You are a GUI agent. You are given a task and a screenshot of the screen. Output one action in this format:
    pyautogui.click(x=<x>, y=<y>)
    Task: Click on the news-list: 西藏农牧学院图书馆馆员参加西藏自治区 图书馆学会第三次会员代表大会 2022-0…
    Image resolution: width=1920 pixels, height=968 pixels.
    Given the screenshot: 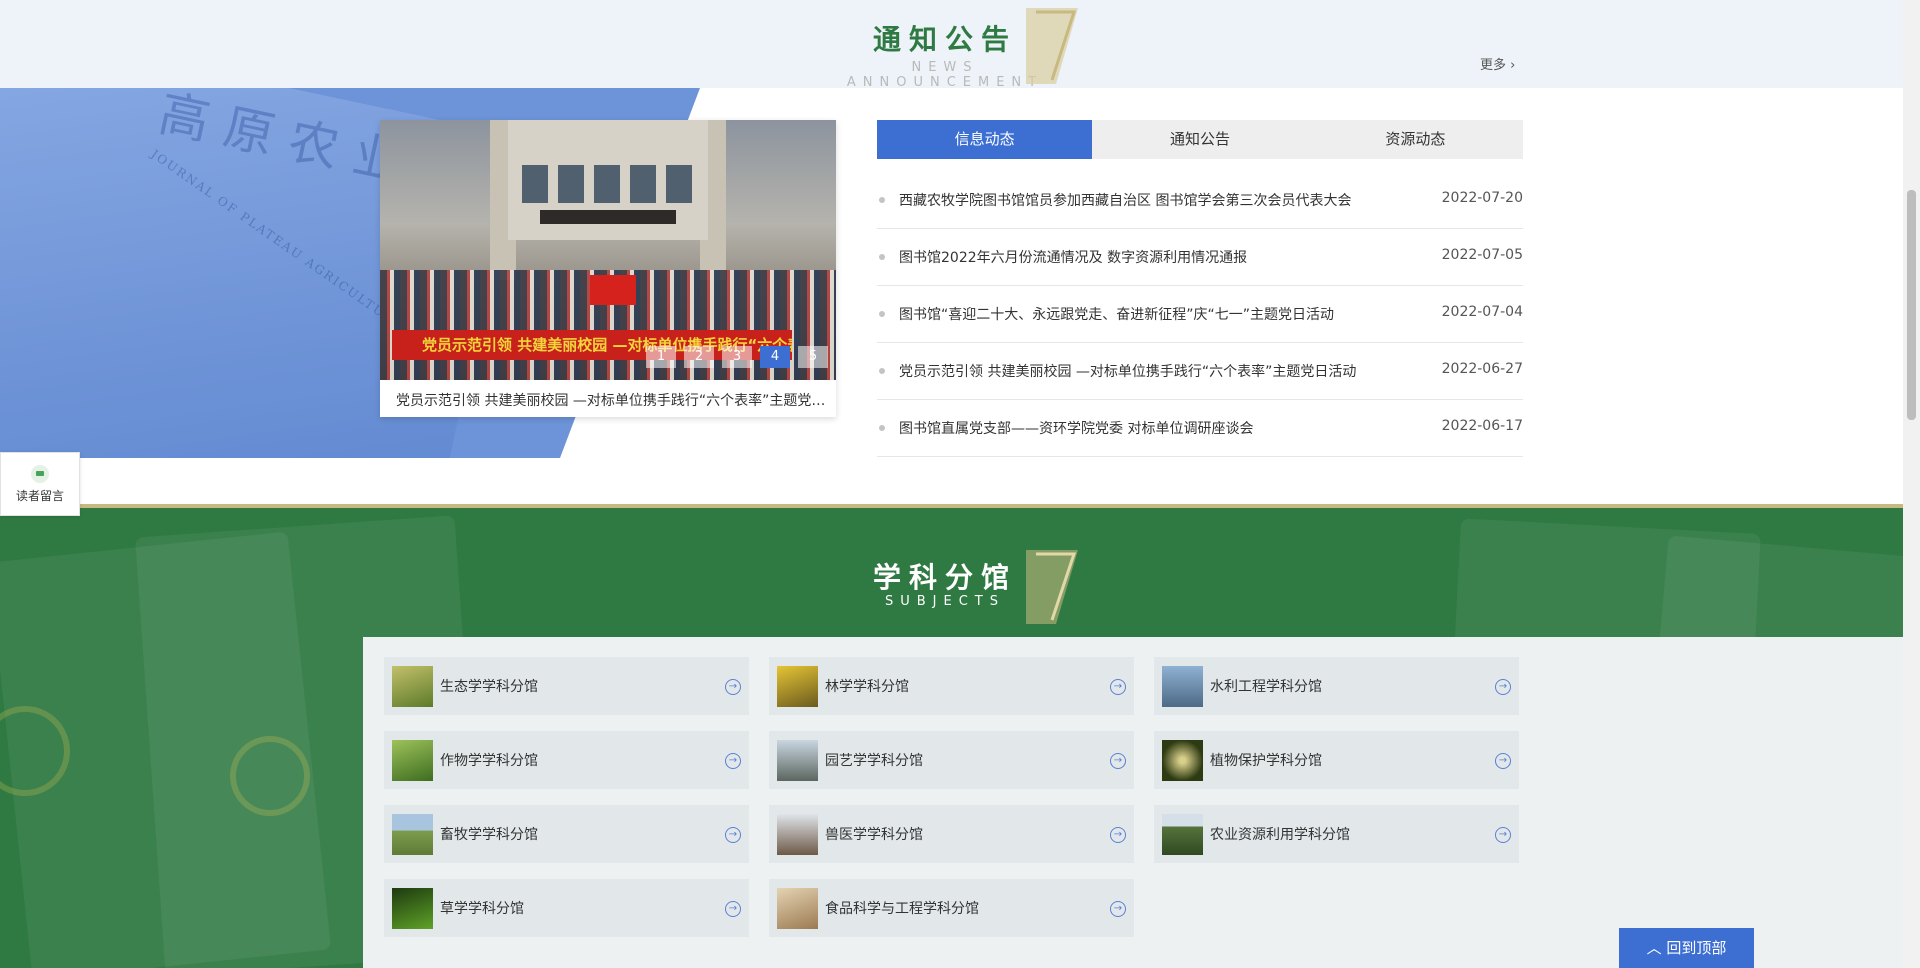 What is the action you would take?
    pyautogui.click(x=1200, y=314)
    